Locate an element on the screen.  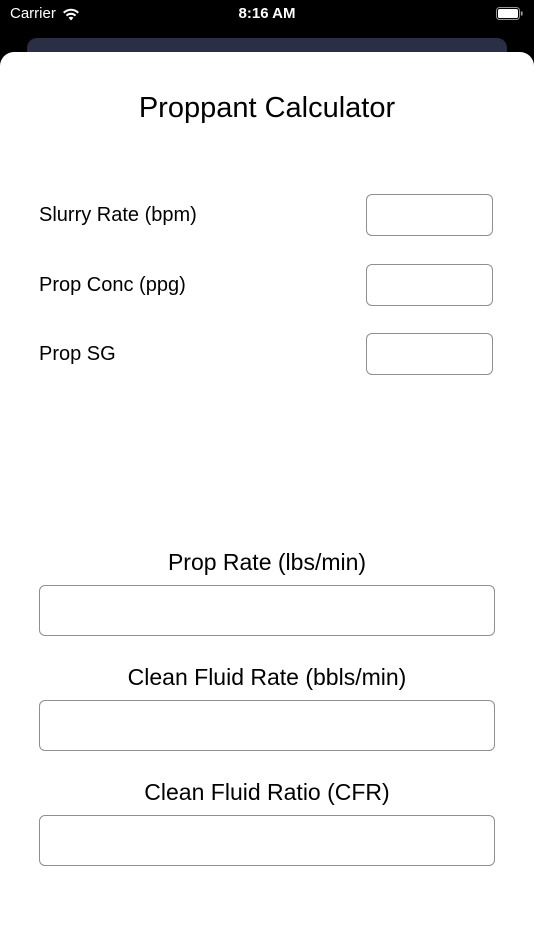
clean-fluid-ratio-output is located at coordinates (267, 840).